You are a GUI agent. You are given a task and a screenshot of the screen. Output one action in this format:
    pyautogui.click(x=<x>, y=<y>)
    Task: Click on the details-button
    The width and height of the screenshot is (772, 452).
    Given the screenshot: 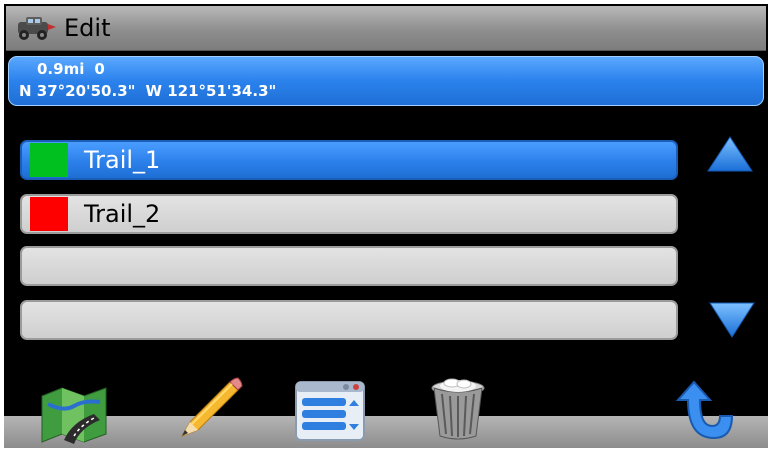 What is the action you would take?
    pyautogui.click(x=330, y=409)
    